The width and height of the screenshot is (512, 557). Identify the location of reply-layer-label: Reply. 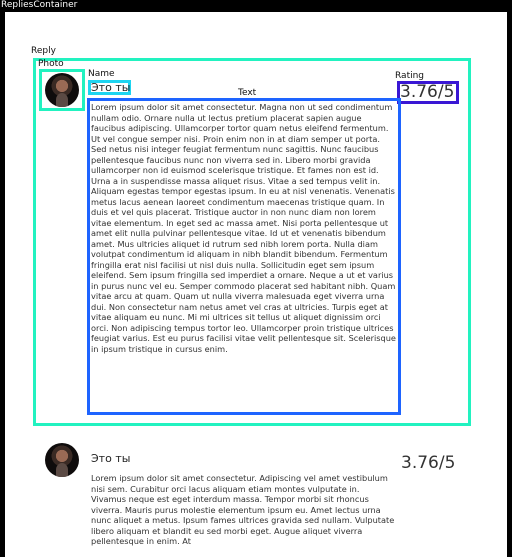
(43, 51).